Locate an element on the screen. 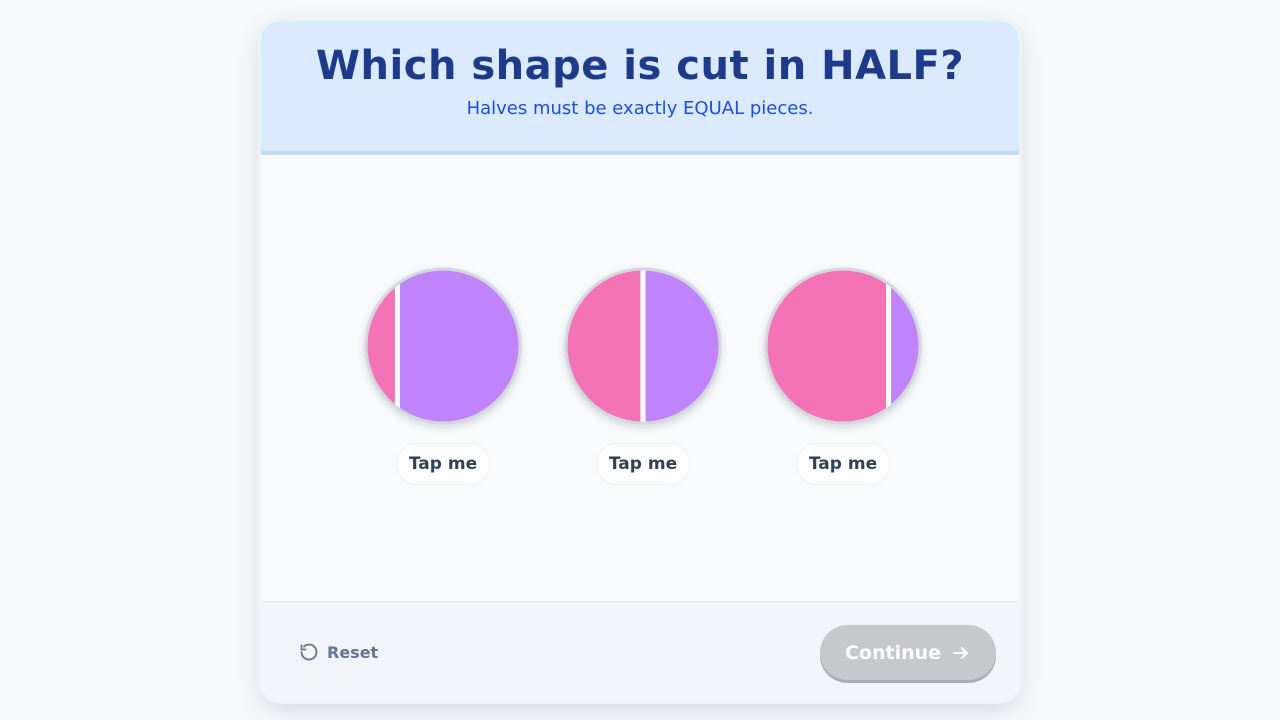 This screenshot has width=1280, height=720. shape-option-1: Tap me is located at coordinates (443, 381).